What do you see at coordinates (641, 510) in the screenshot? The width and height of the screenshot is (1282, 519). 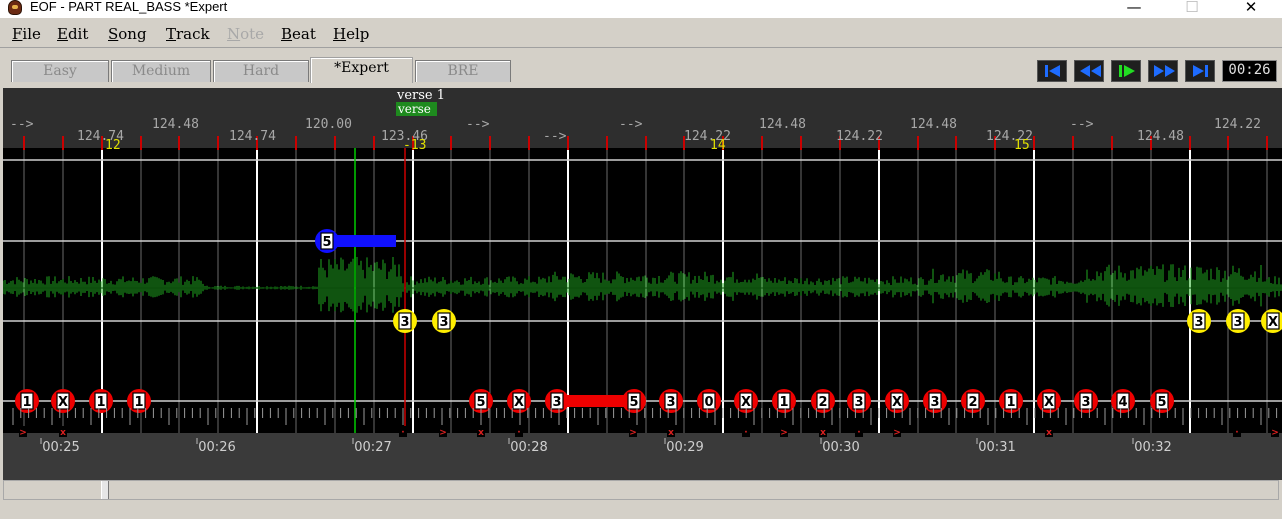 I see `status-bar` at bounding box center [641, 510].